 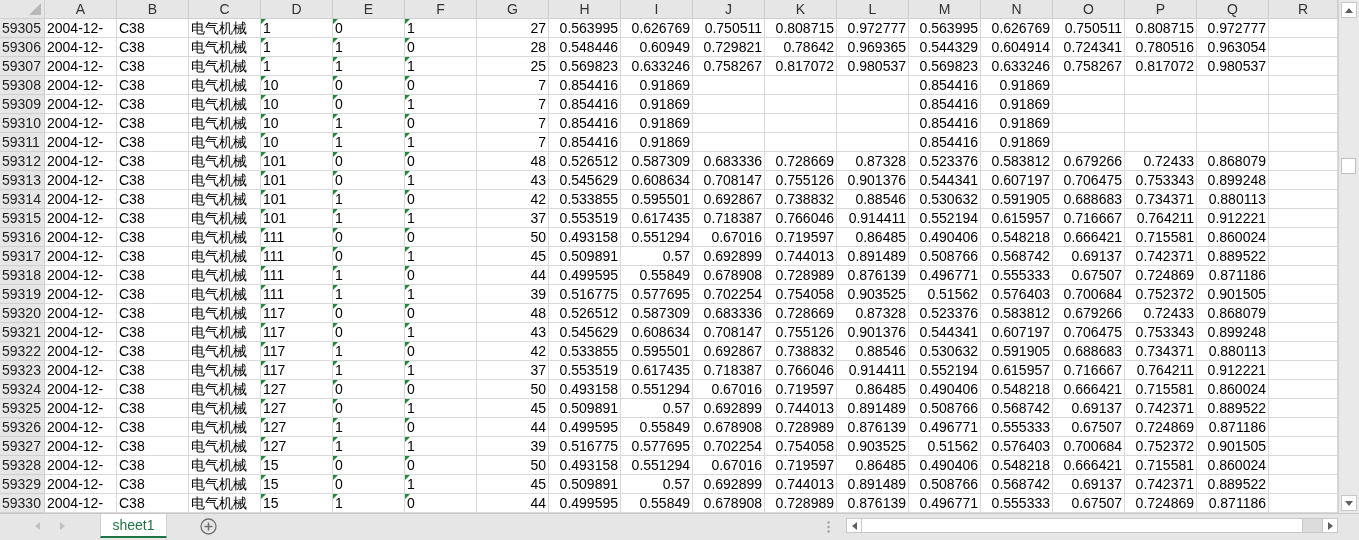 I want to click on row-header: 59323, so click(x=22, y=370).